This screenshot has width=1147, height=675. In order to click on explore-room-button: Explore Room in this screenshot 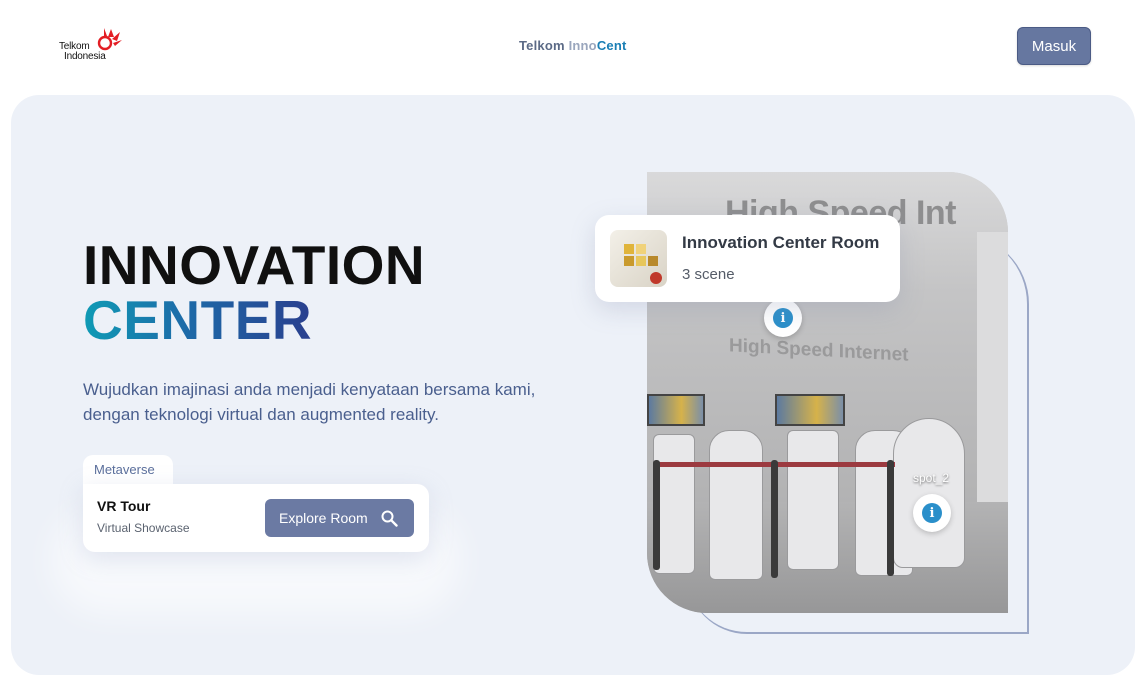, I will do `click(339, 518)`.